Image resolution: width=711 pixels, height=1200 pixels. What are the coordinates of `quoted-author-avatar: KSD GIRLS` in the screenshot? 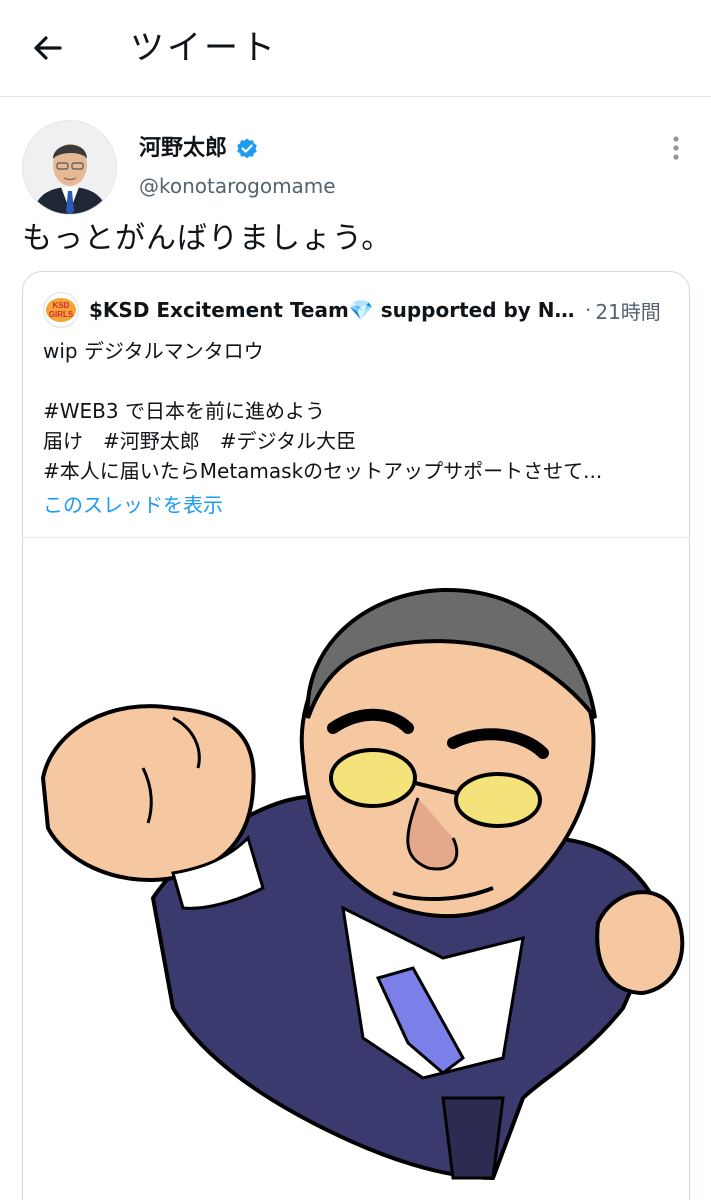 It's located at (61, 310).